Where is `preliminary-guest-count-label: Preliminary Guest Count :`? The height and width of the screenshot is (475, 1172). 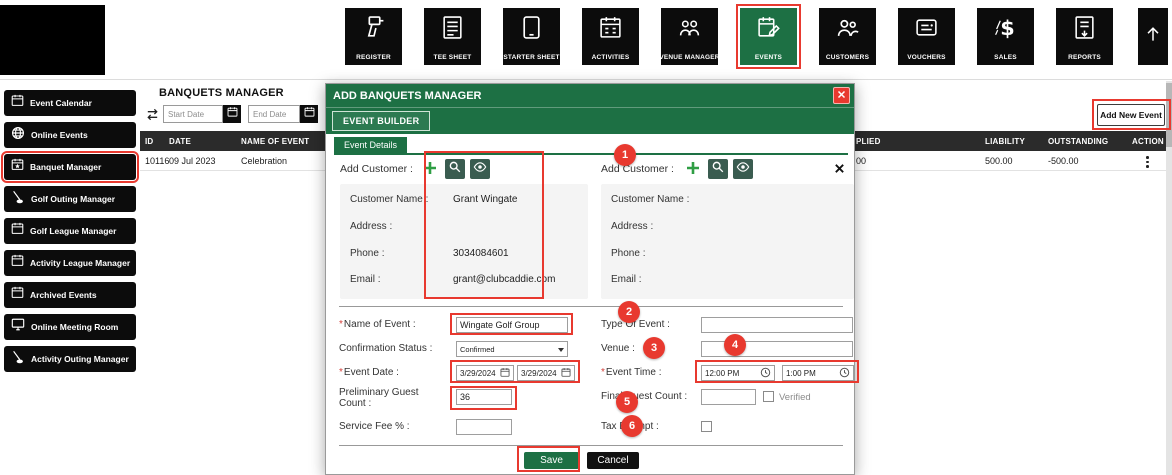 preliminary-guest-count-label: Preliminary Guest Count : is located at coordinates (379, 398).